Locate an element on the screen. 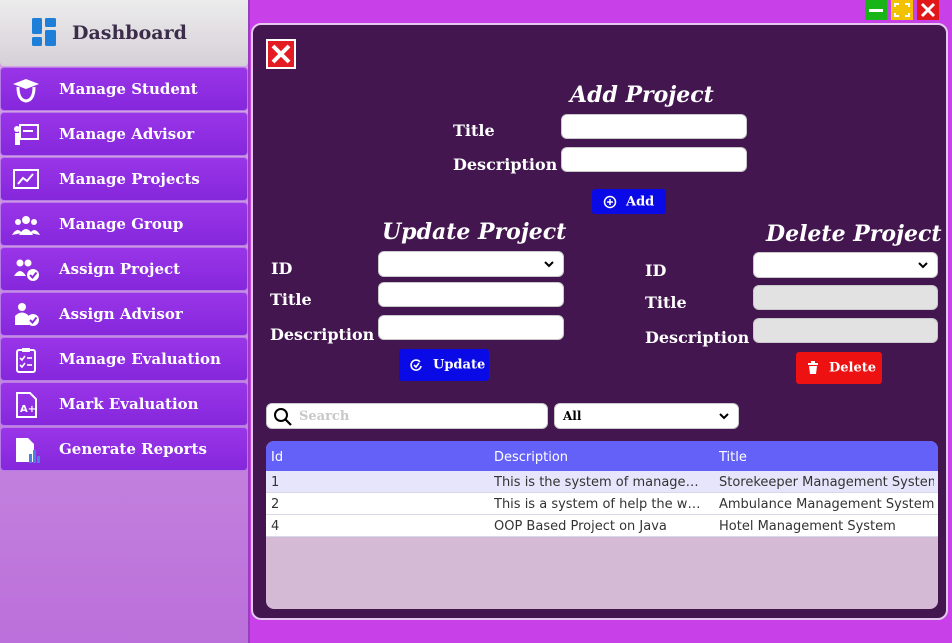 This screenshot has width=952, height=643. delete-id-label: ID is located at coordinates (656, 270).